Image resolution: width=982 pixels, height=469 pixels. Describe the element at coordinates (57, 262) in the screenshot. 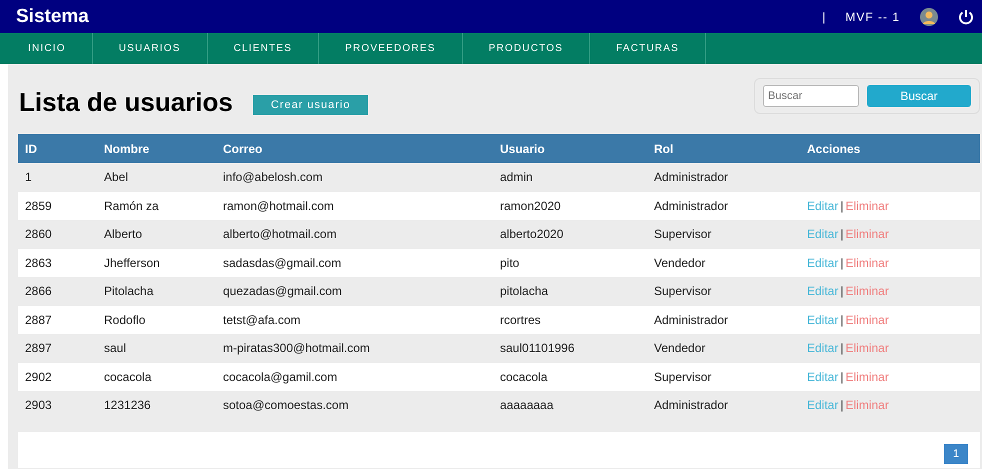

I see `table-cell: 2863` at that location.